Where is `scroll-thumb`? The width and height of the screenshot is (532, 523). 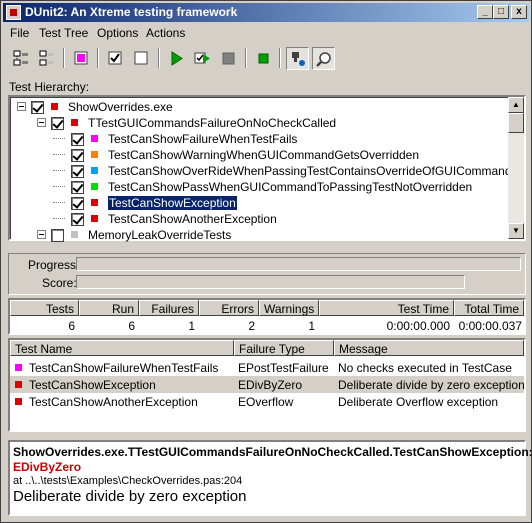
scroll-thumb is located at coordinates (516, 123).